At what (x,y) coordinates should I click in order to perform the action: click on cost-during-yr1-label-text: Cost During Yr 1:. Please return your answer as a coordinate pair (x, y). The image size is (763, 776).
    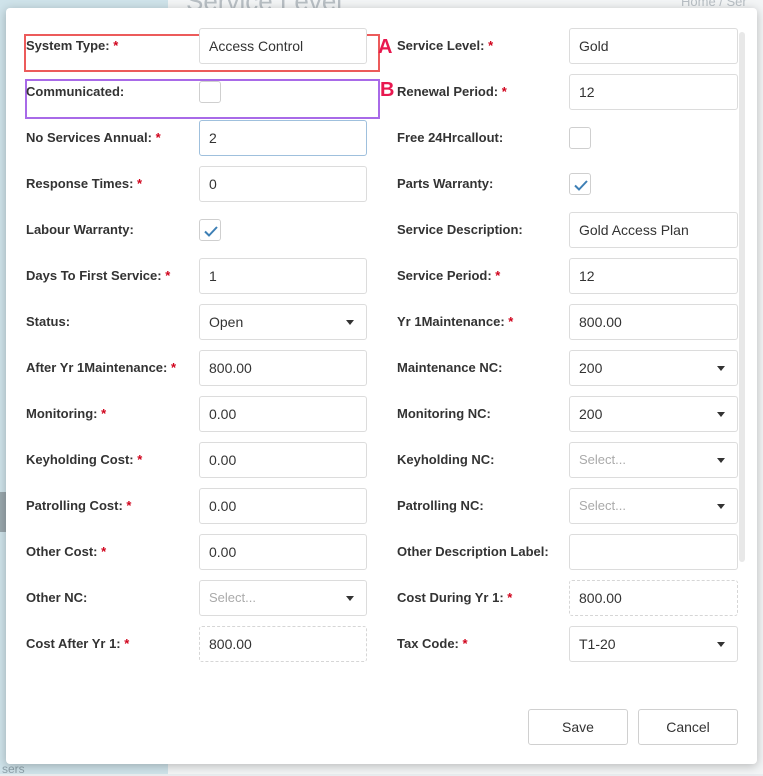
    Looking at the image, I should click on (450, 597).